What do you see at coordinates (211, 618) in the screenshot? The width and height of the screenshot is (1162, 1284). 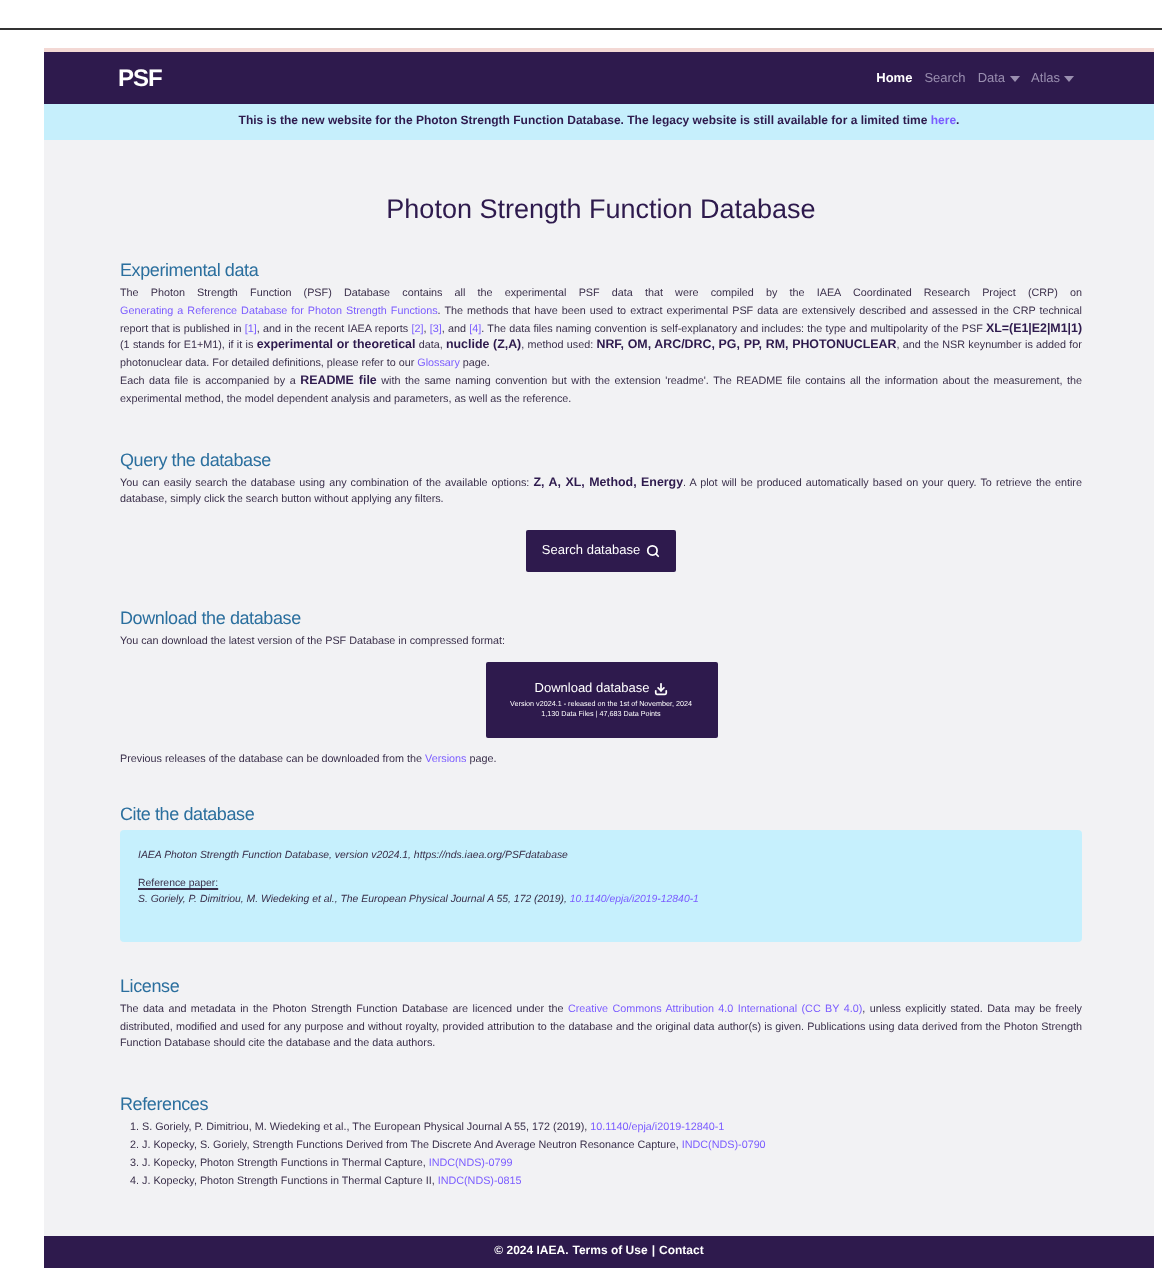 I see `section-heading: Download the database` at bounding box center [211, 618].